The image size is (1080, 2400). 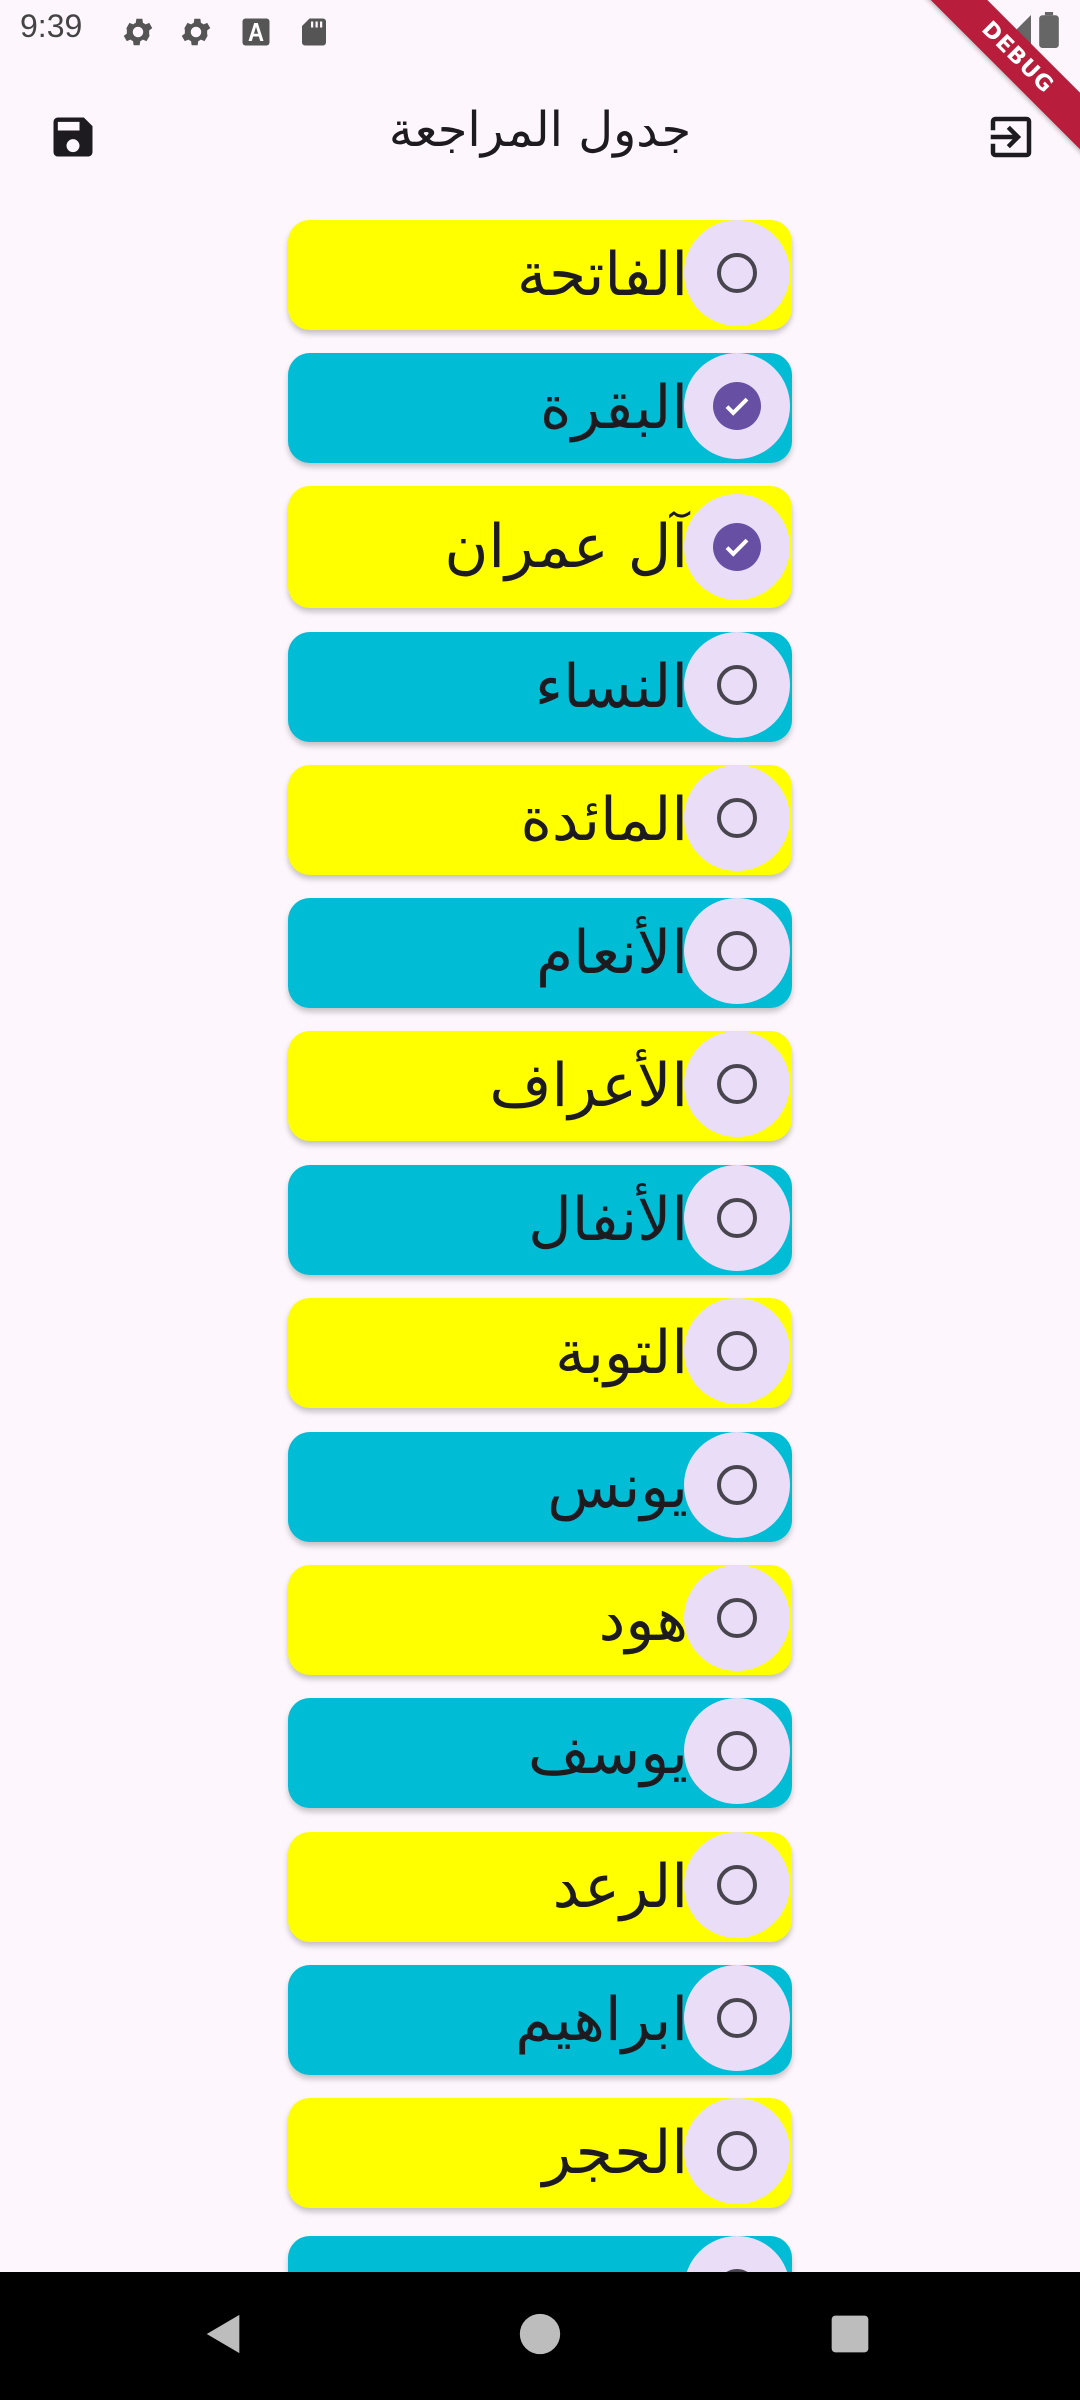 I want to click on navigation-bar, so click(x=540, y=2336).